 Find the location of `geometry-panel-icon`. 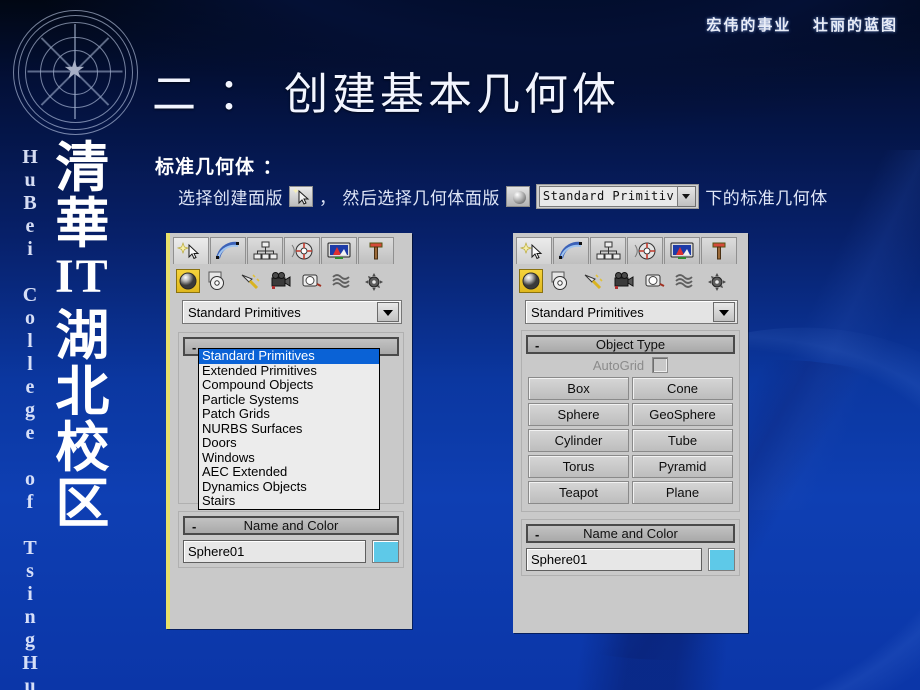

geometry-panel-icon is located at coordinates (517, 196).